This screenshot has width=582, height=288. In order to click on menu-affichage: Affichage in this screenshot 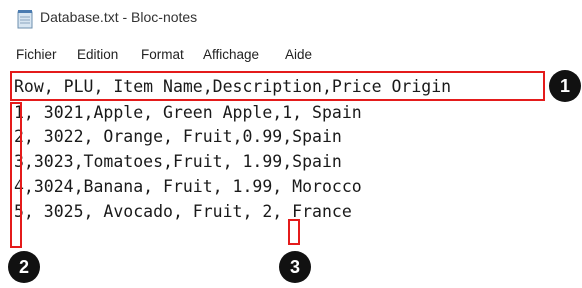, I will do `click(231, 54)`.